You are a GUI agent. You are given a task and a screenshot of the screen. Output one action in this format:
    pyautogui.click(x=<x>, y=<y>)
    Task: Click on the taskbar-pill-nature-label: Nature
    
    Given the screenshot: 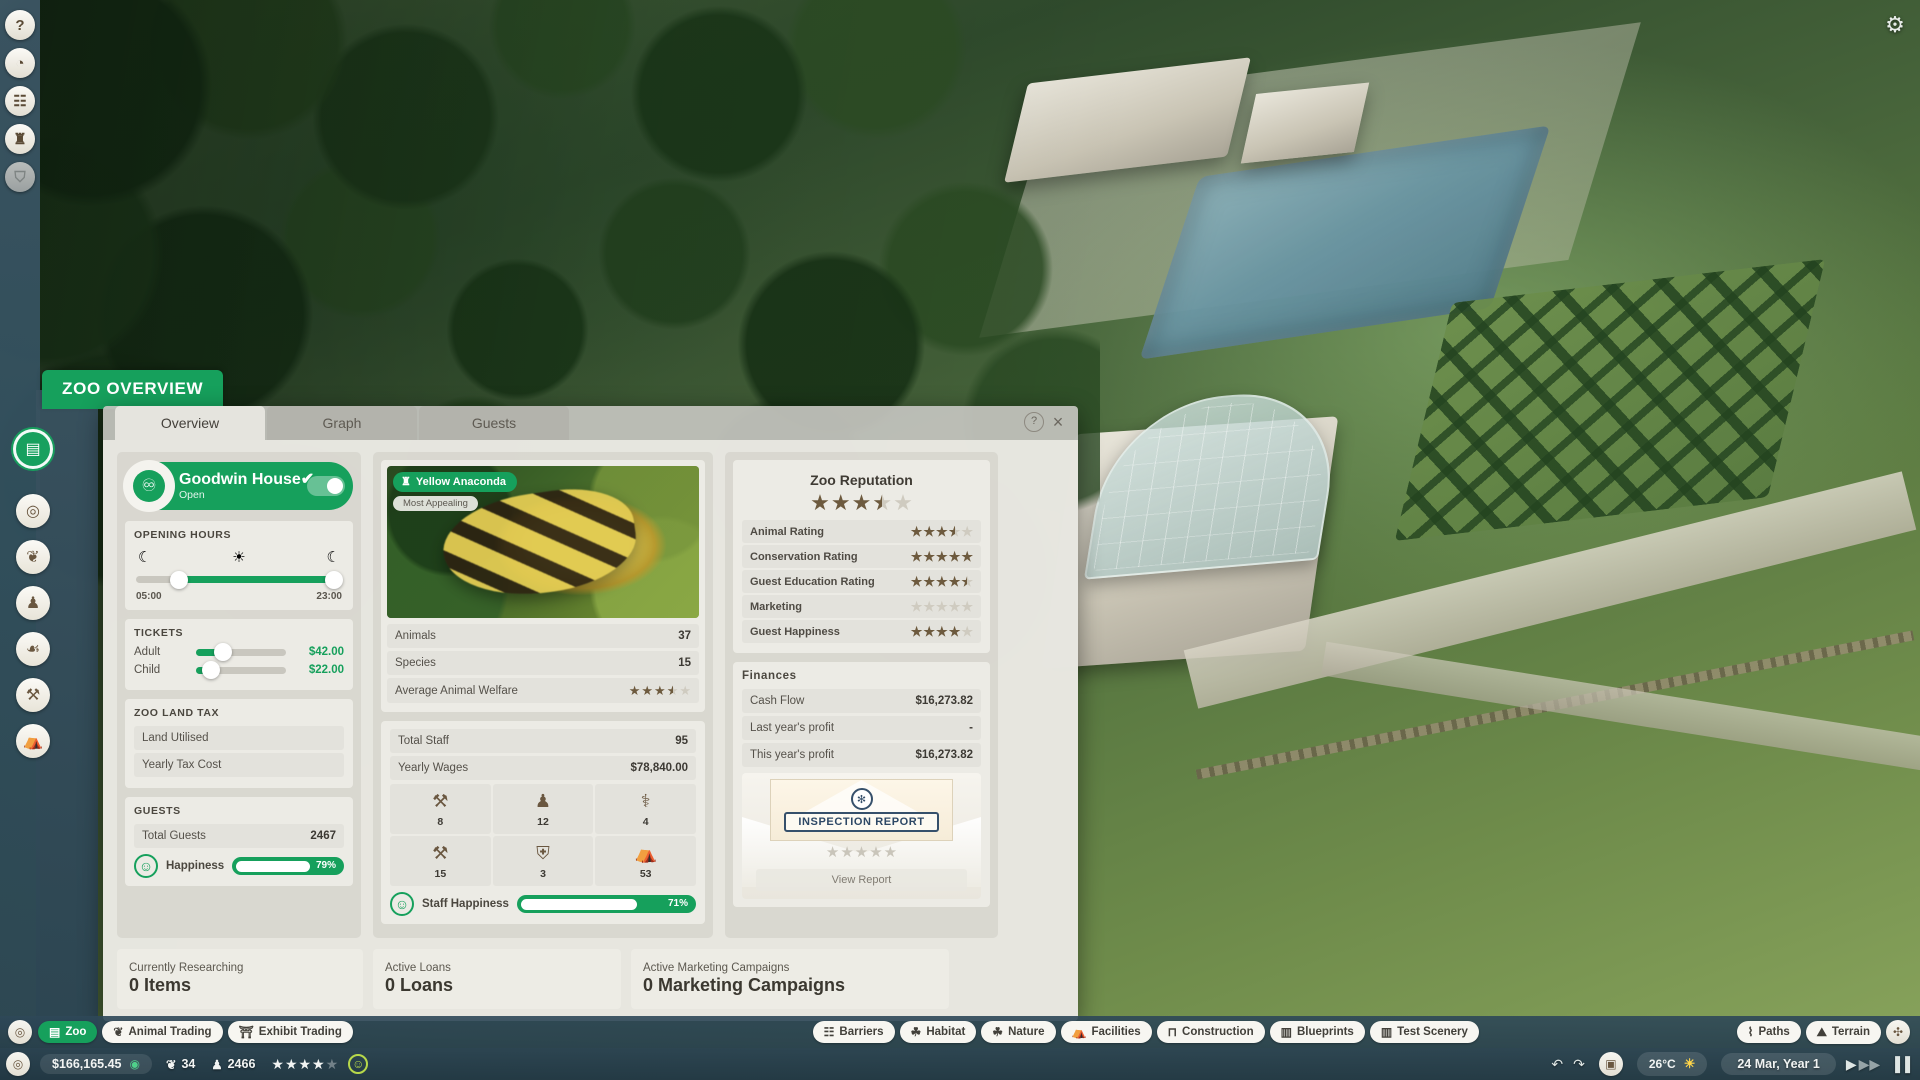 What is the action you would take?
    pyautogui.click(x=1026, y=1032)
    